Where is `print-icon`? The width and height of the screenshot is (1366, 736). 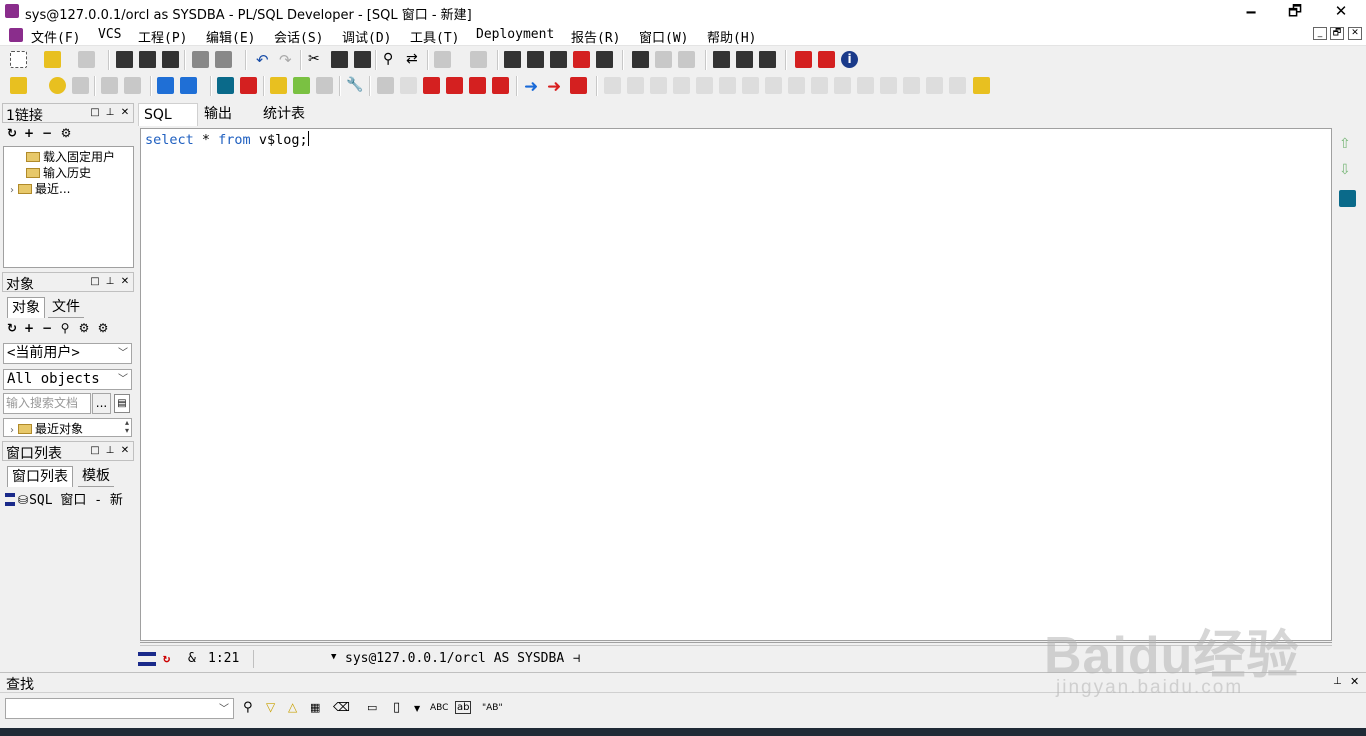
print-icon is located at coordinates (200, 59).